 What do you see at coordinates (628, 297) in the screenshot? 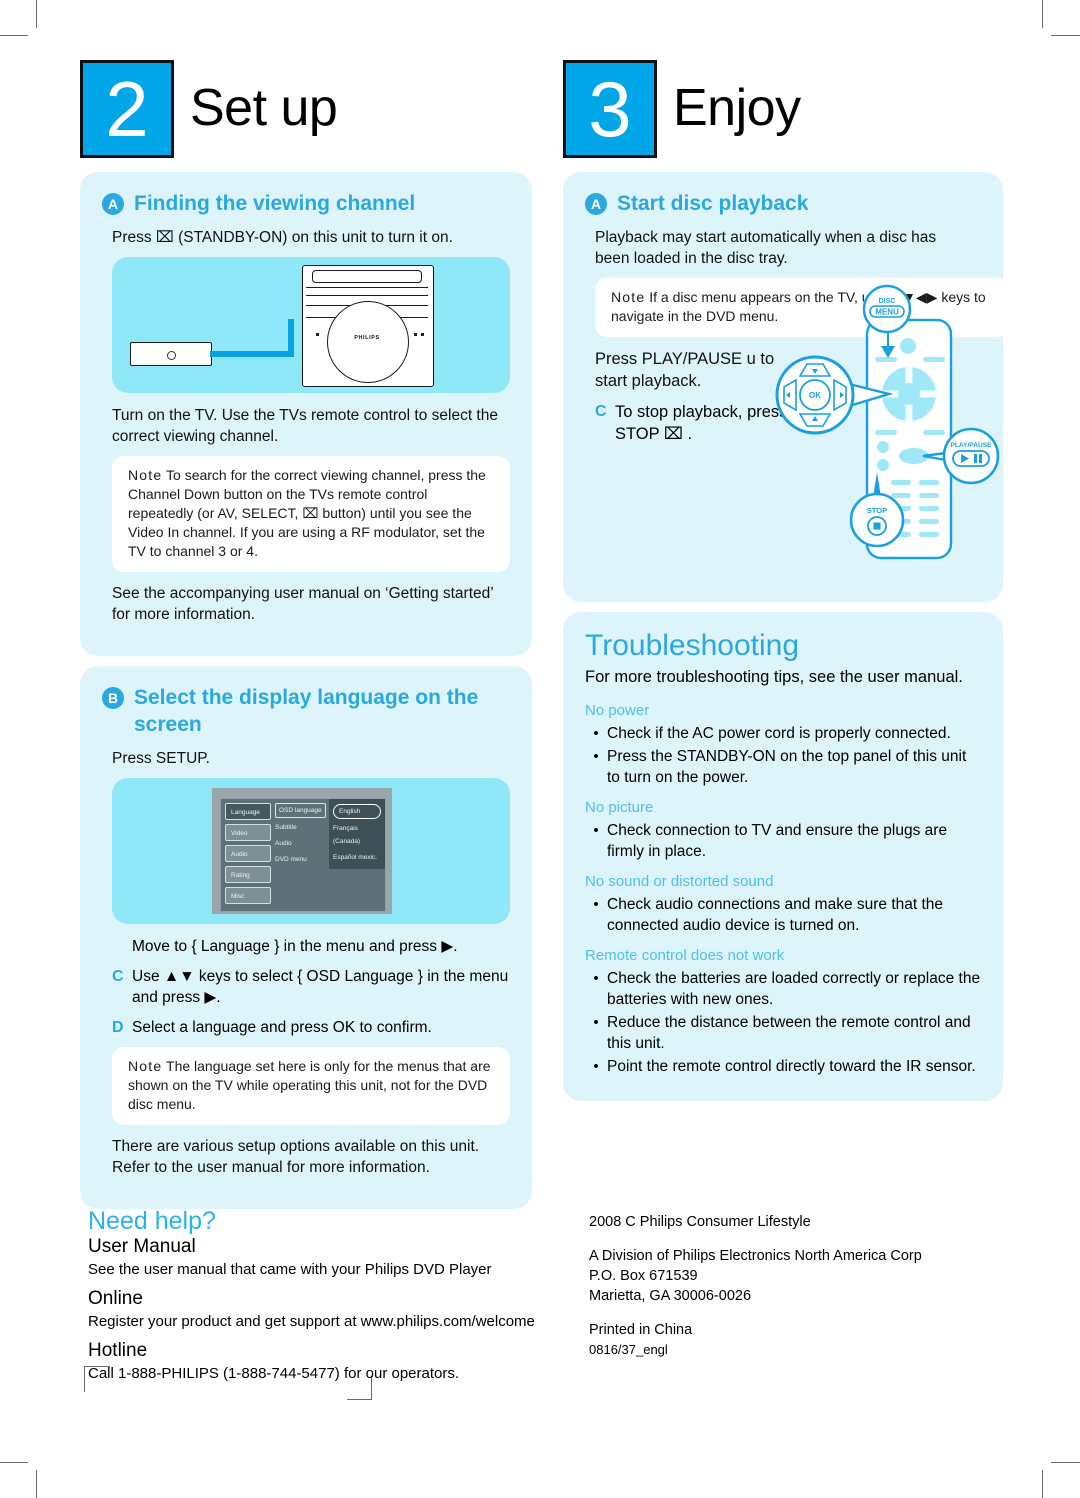
I see `note-label-enjoy: Note` at bounding box center [628, 297].